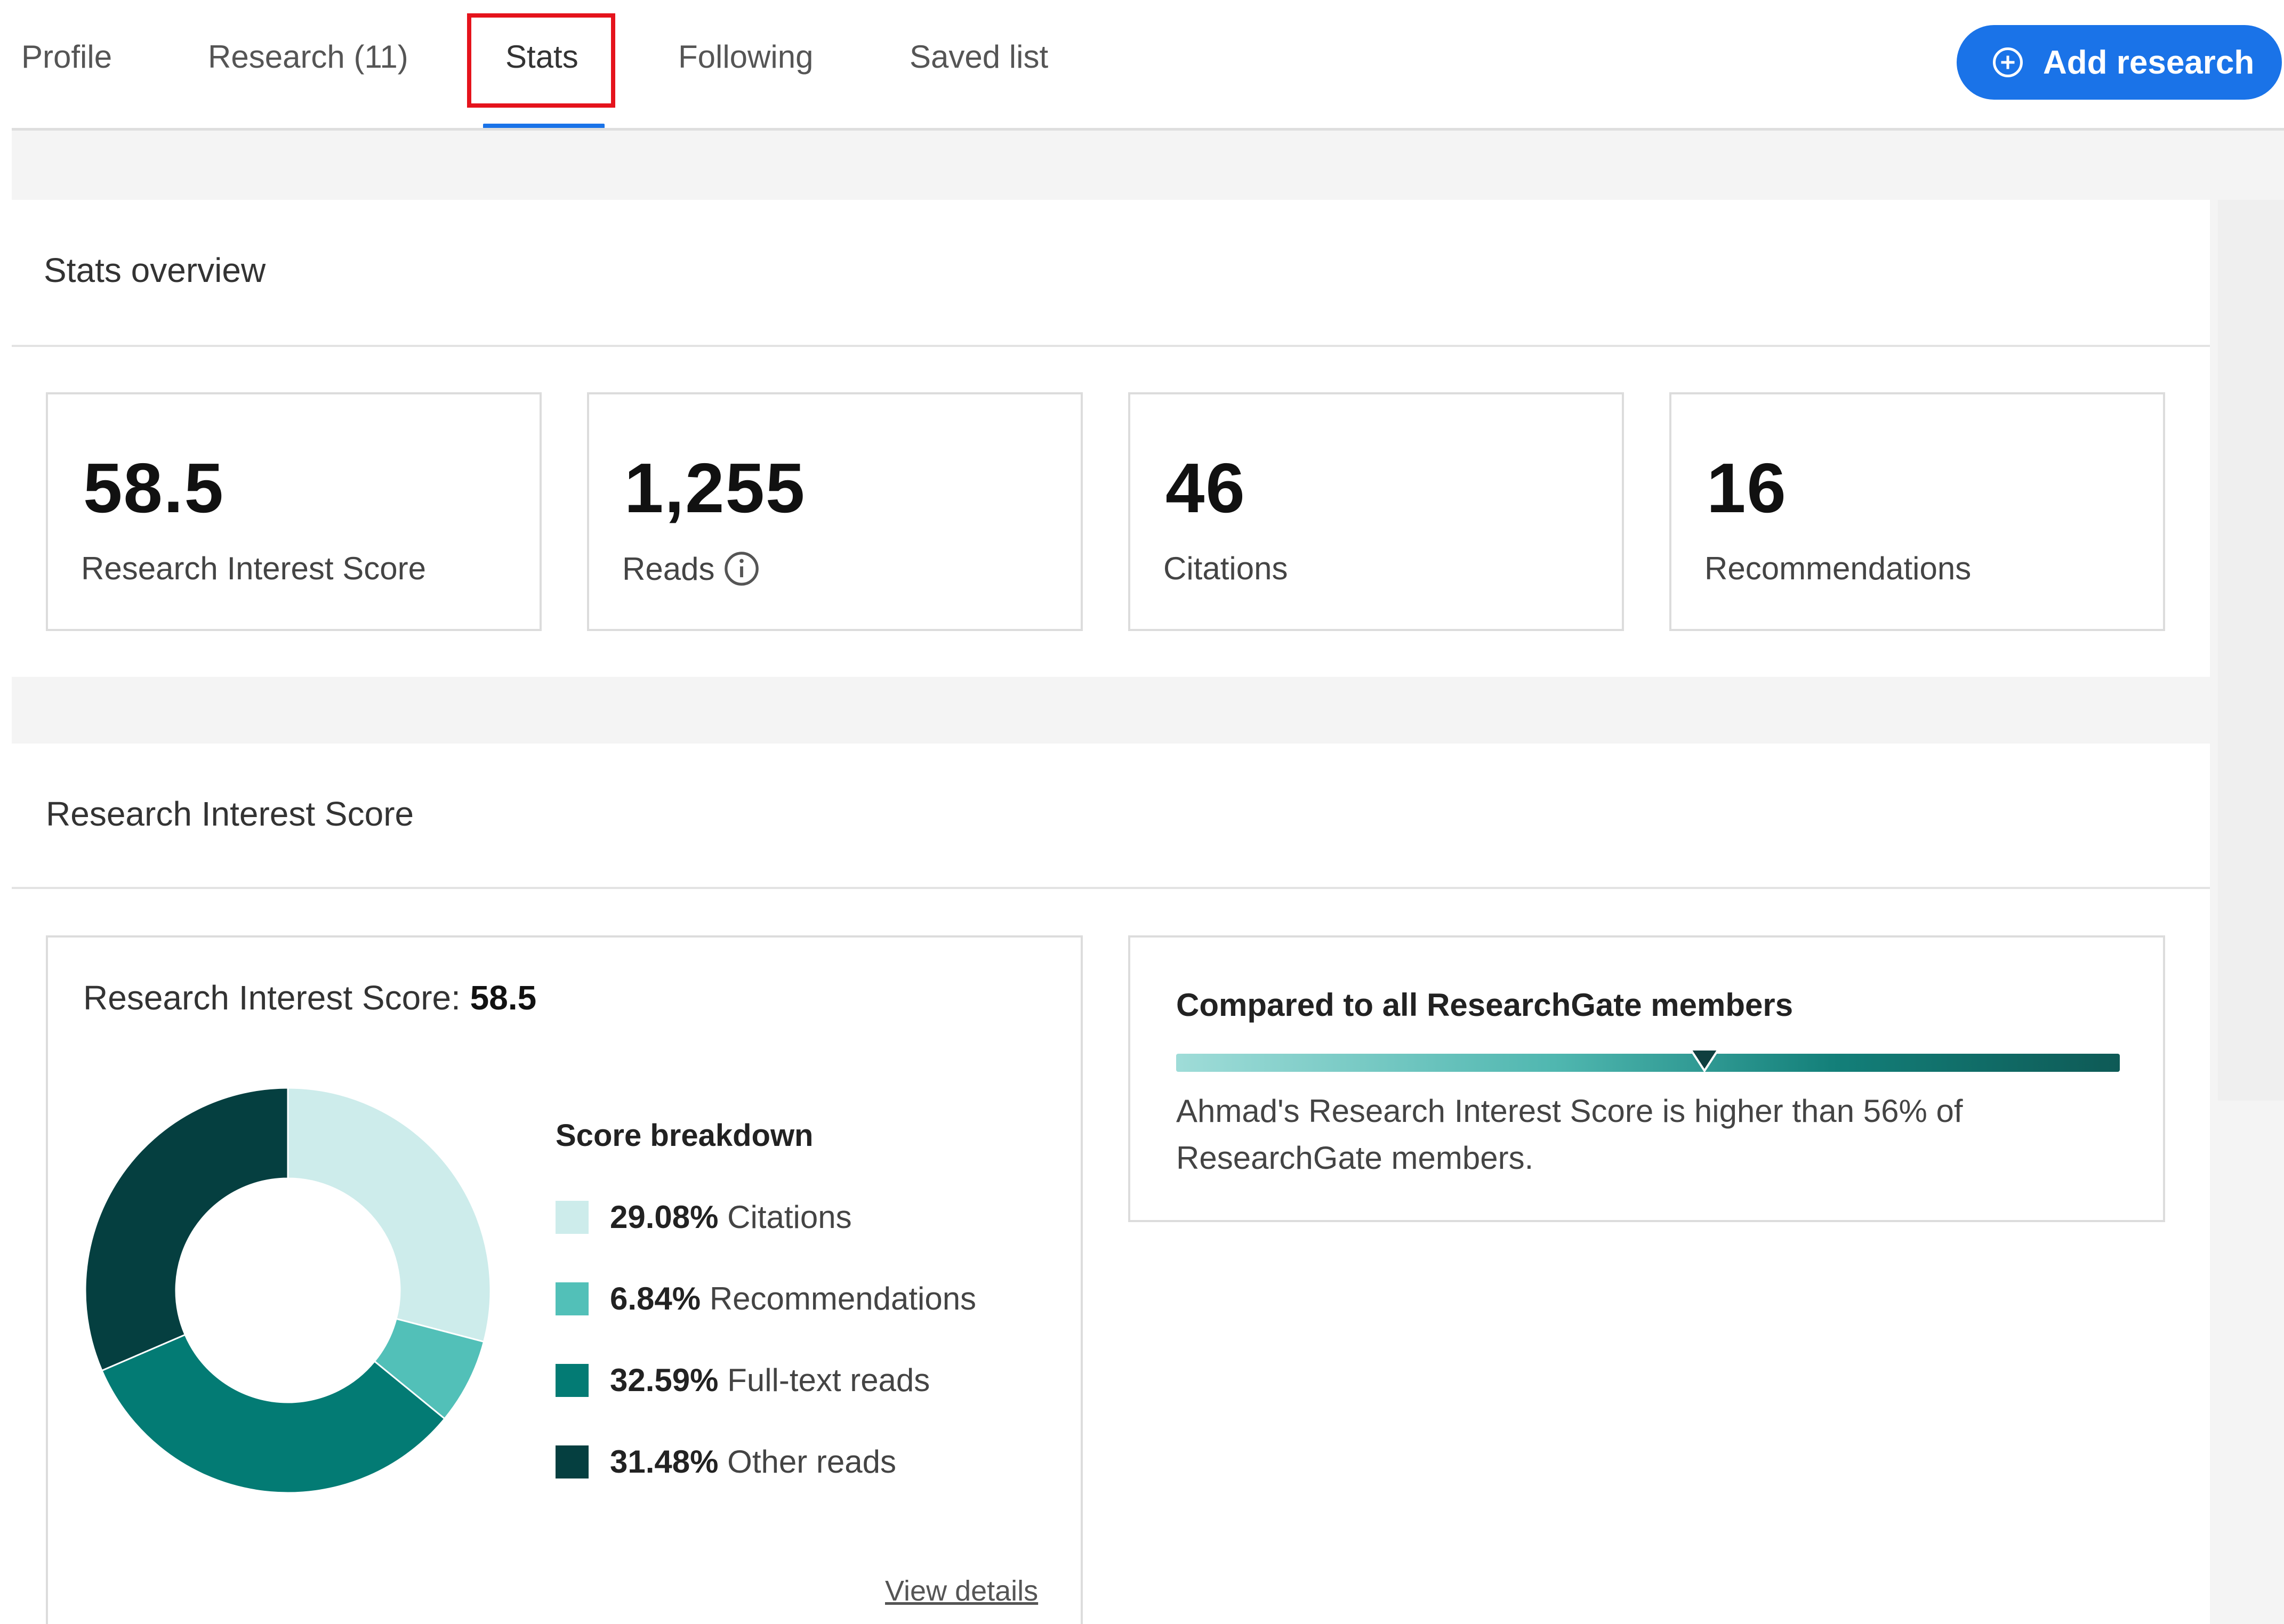 This screenshot has height=1624, width=2284. What do you see at coordinates (2251, 650) in the screenshot?
I see `right-side-panel` at bounding box center [2251, 650].